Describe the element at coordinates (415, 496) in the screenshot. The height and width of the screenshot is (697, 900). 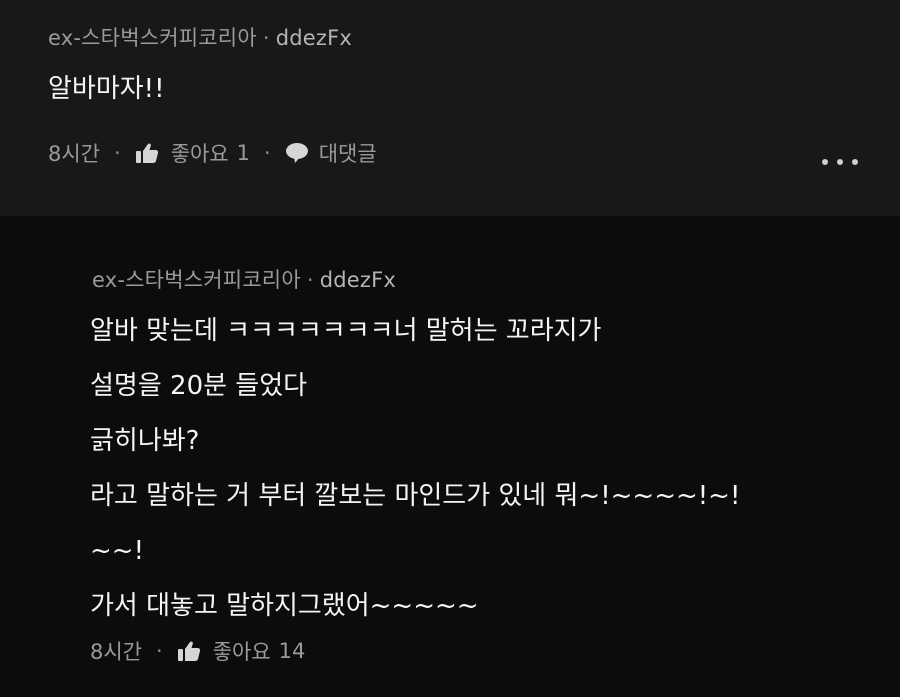
I see `reply-line: 라고 말하는 거 부터 깔보는 마인드가 있네 뭐~!~~~~!~!` at that location.